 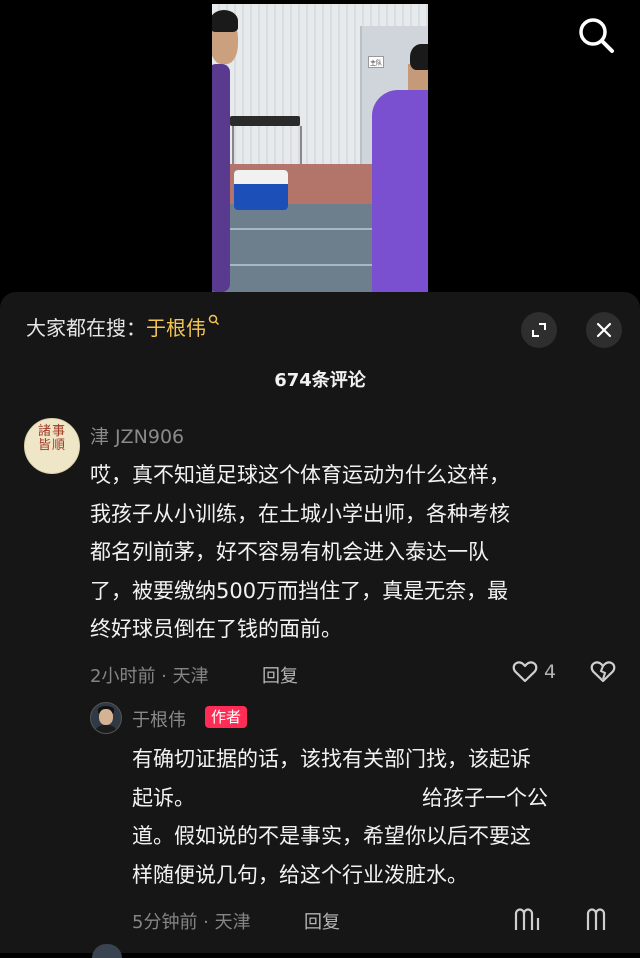 I want to click on video-shoe-rack, so click(x=265, y=121).